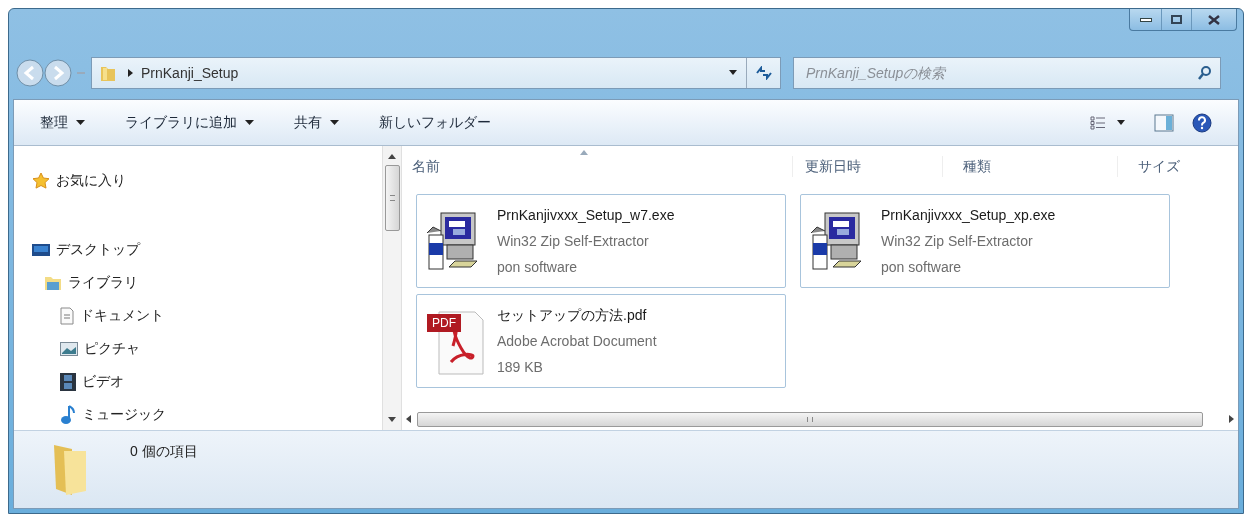 This screenshot has width=1252, height=522. What do you see at coordinates (190, 73) in the screenshot?
I see `path-text: PrnKanji_Setup` at bounding box center [190, 73].